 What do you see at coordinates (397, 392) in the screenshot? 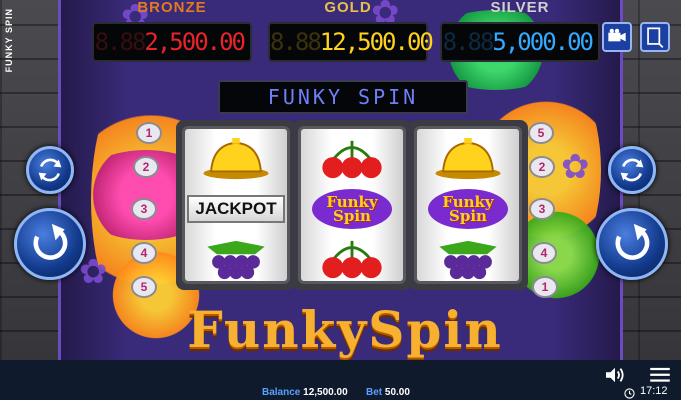
I see `bet-value: 50.00` at bounding box center [397, 392].